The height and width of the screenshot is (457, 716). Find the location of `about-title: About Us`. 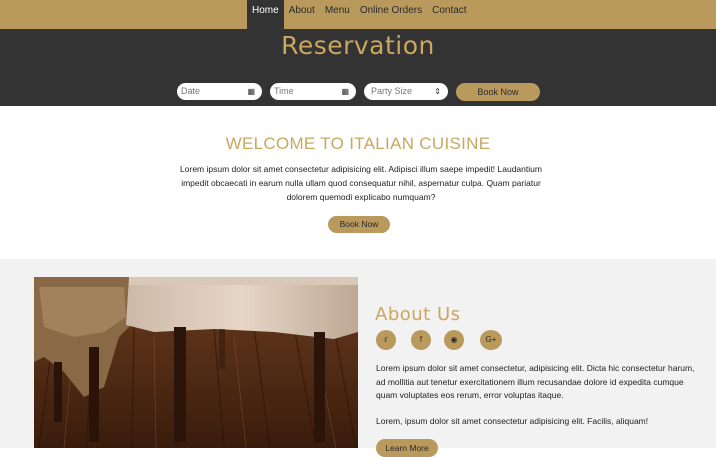

about-title: About Us is located at coordinates (418, 314).